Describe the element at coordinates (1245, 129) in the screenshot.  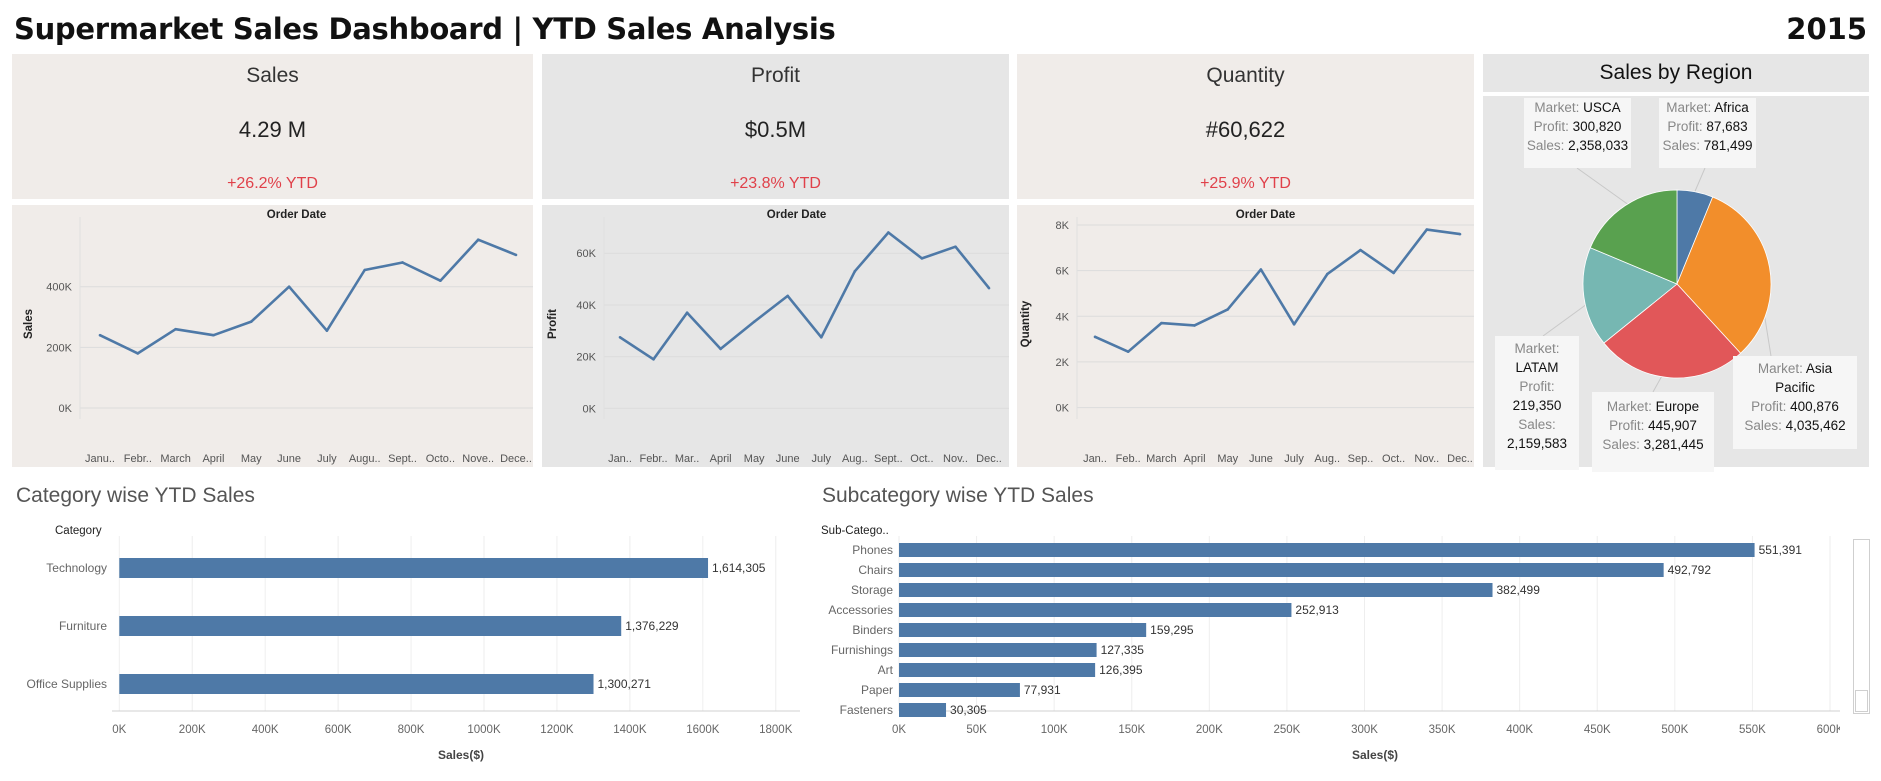
I see `kpi-value: #60,622` at that location.